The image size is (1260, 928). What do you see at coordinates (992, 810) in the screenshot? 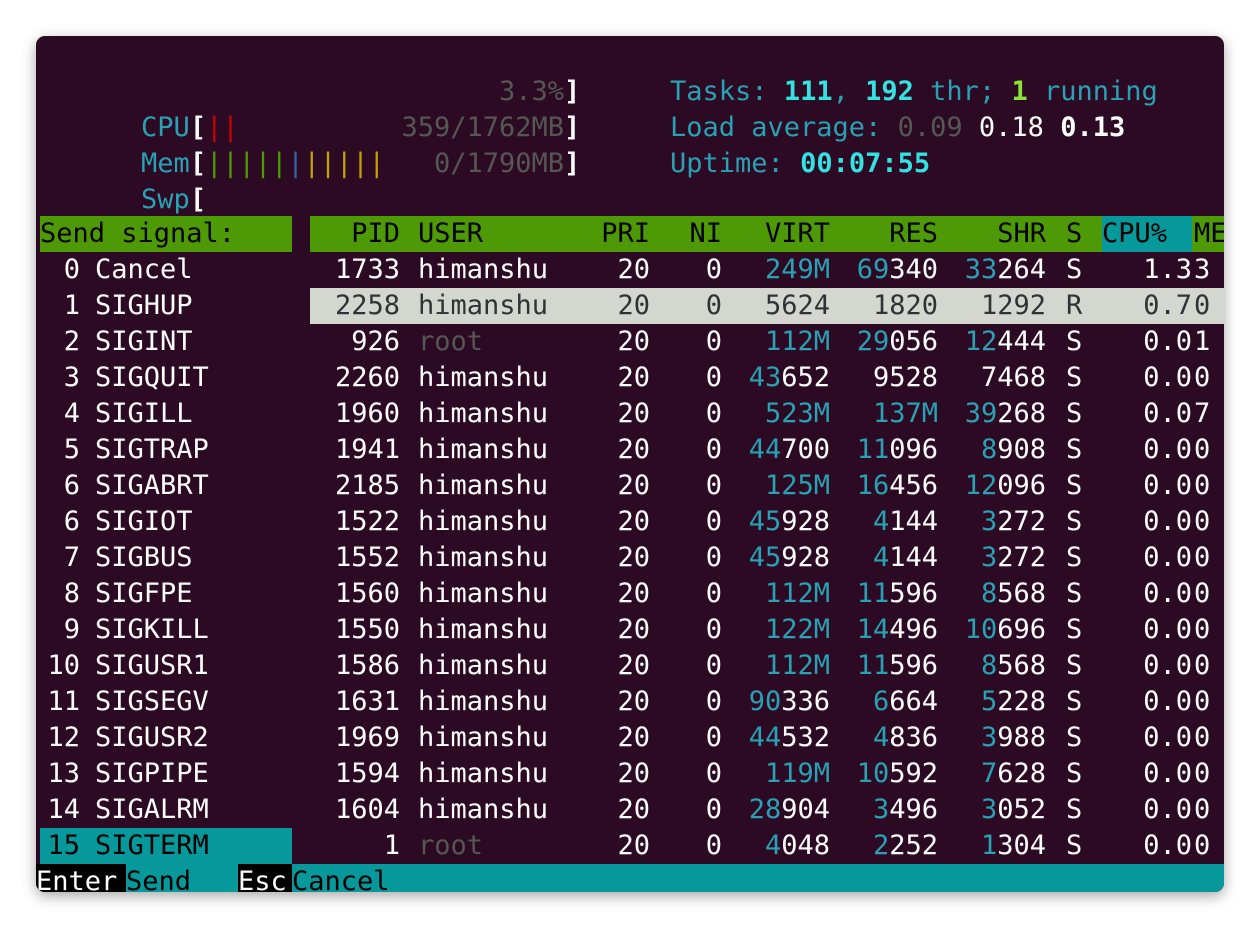
I see `cell-shr: 3052` at bounding box center [992, 810].